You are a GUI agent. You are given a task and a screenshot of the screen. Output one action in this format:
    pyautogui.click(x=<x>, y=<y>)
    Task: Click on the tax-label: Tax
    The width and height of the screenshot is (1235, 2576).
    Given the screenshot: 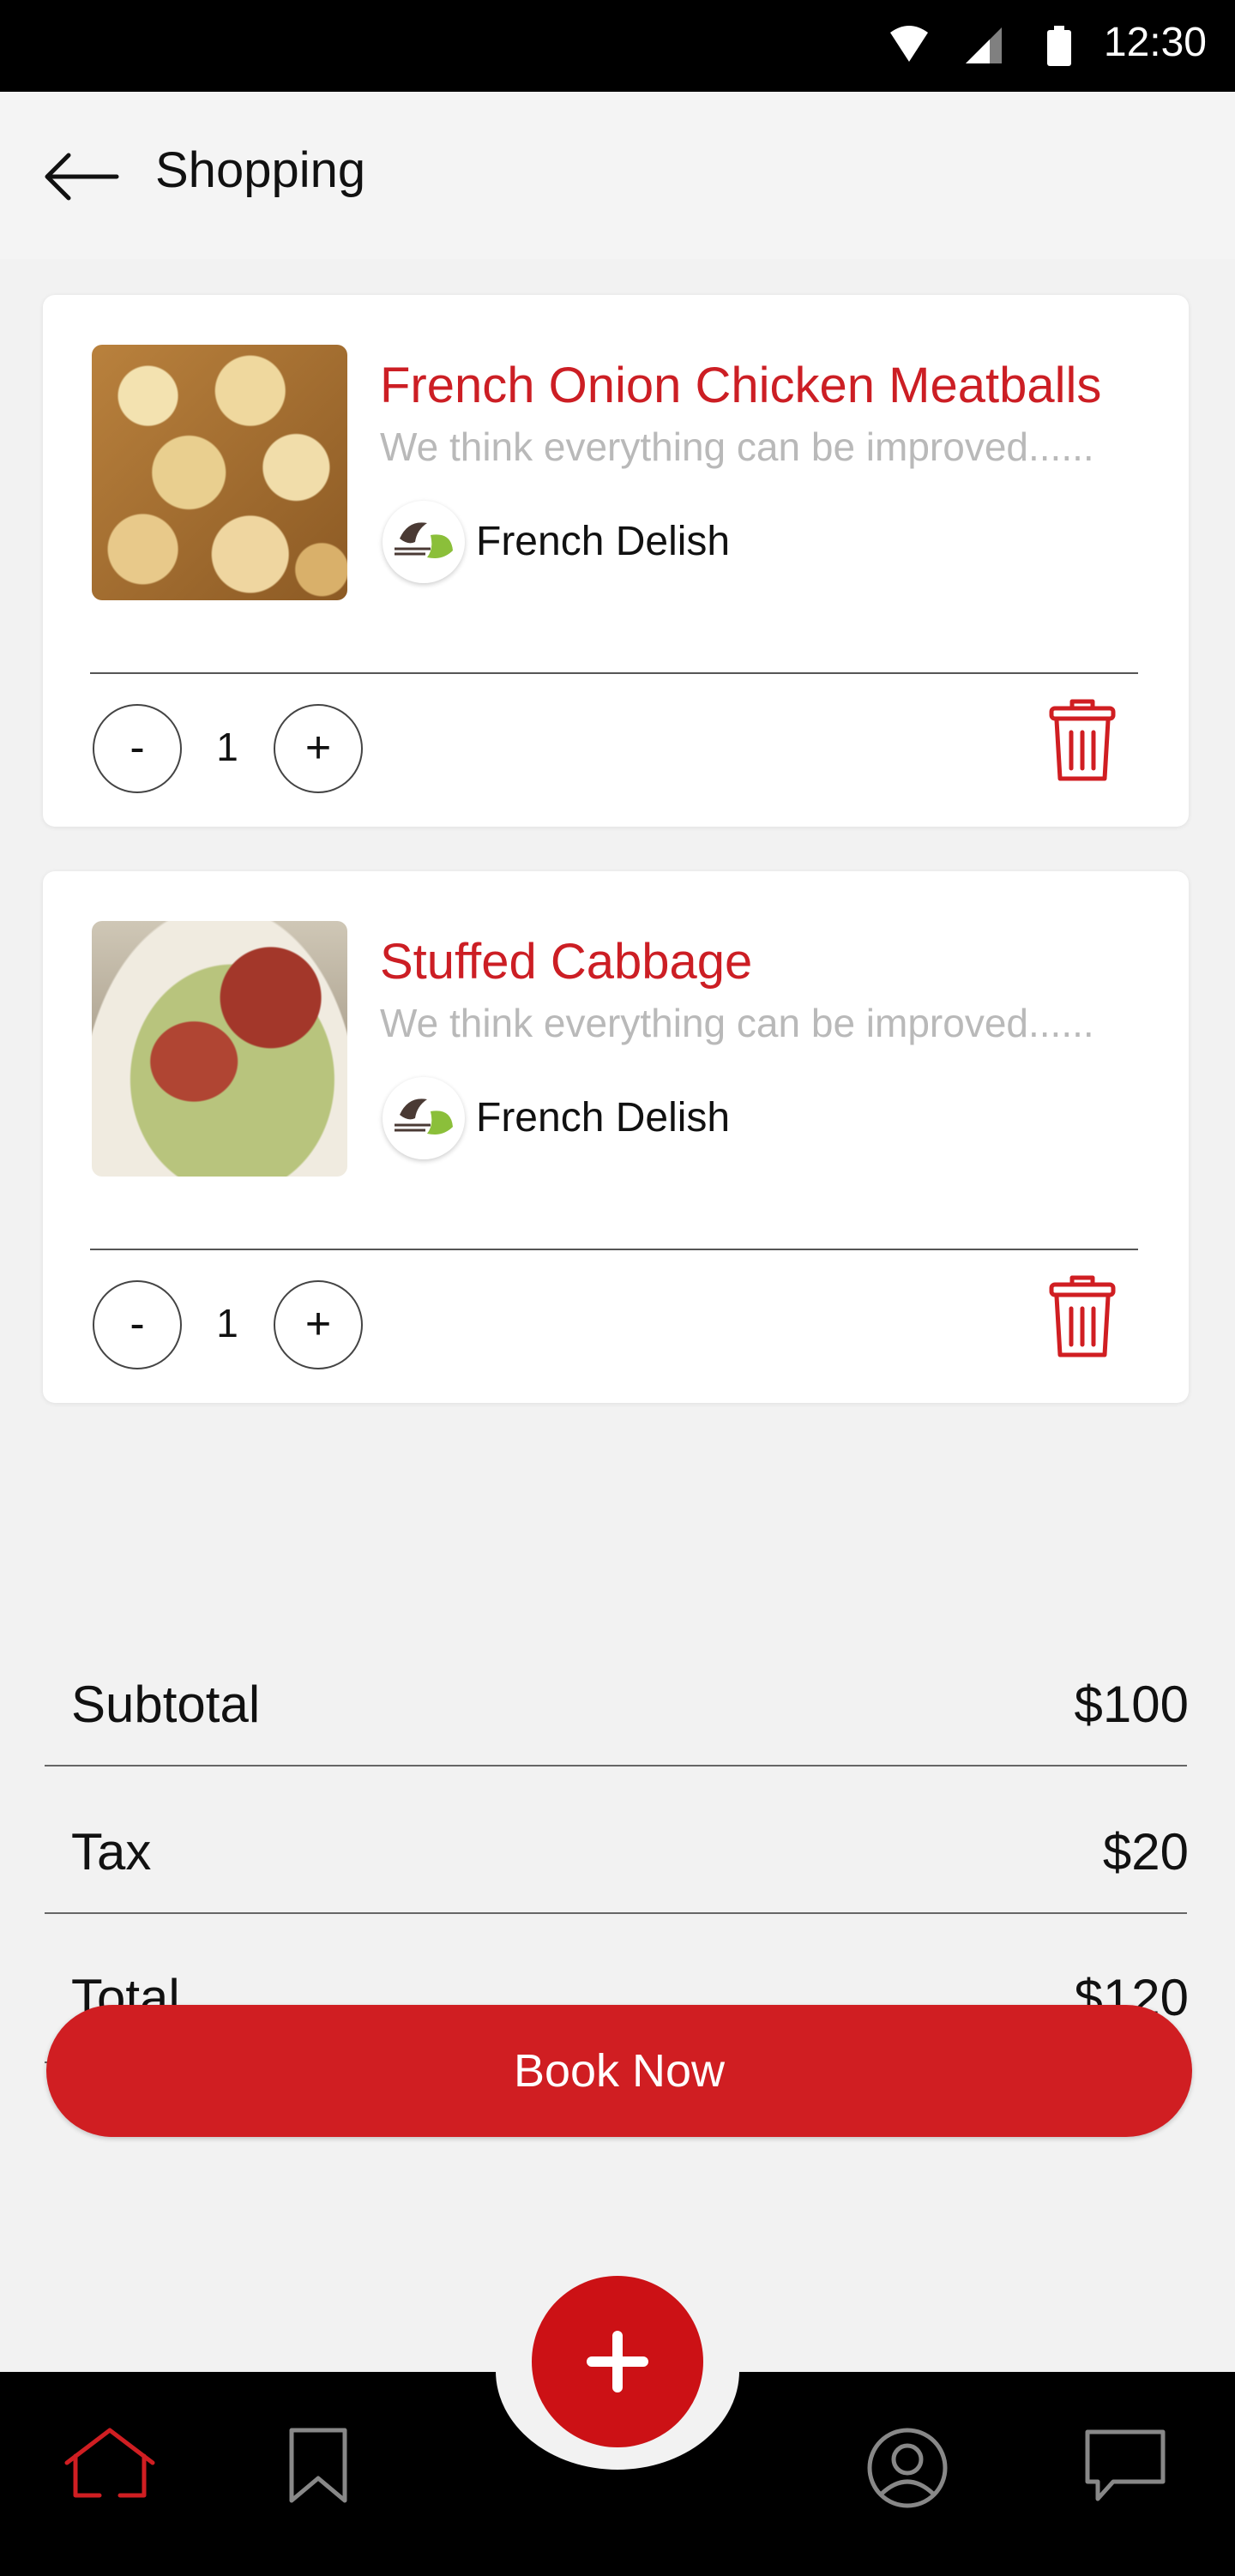 What is the action you would take?
    pyautogui.click(x=111, y=1852)
    